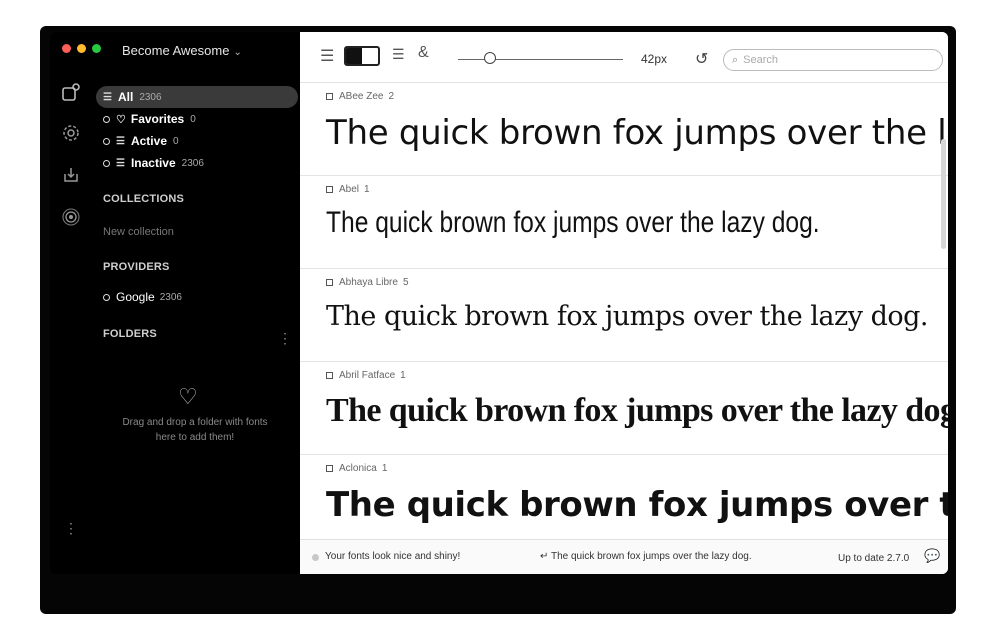 Image resolution: width=1000 pixels, height=630 pixels. What do you see at coordinates (540, 59) in the screenshot?
I see `font-size-slider` at bounding box center [540, 59].